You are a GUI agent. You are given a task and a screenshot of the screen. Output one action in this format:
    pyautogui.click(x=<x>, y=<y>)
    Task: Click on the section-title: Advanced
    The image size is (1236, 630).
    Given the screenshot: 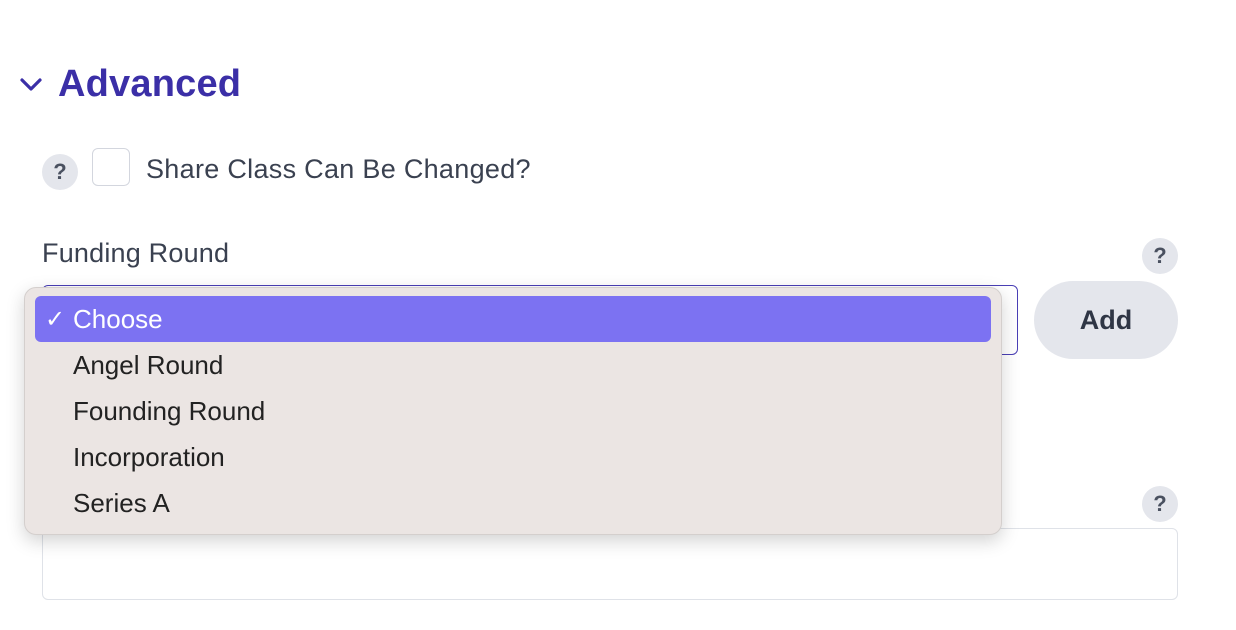 What is the action you would take?
    pyautogui.click(x=150, y=83)
    